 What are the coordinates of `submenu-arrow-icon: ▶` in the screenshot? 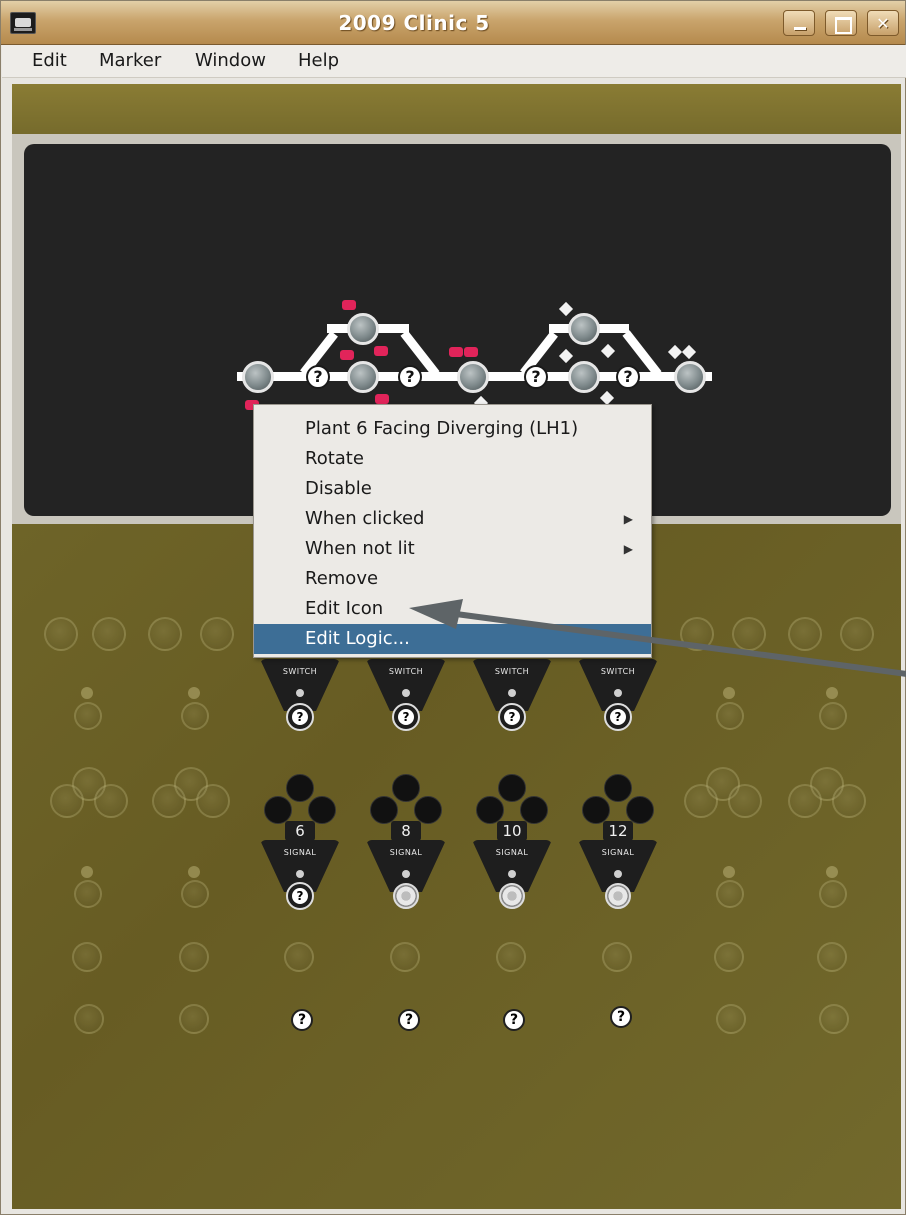 It's located at (628, 519).